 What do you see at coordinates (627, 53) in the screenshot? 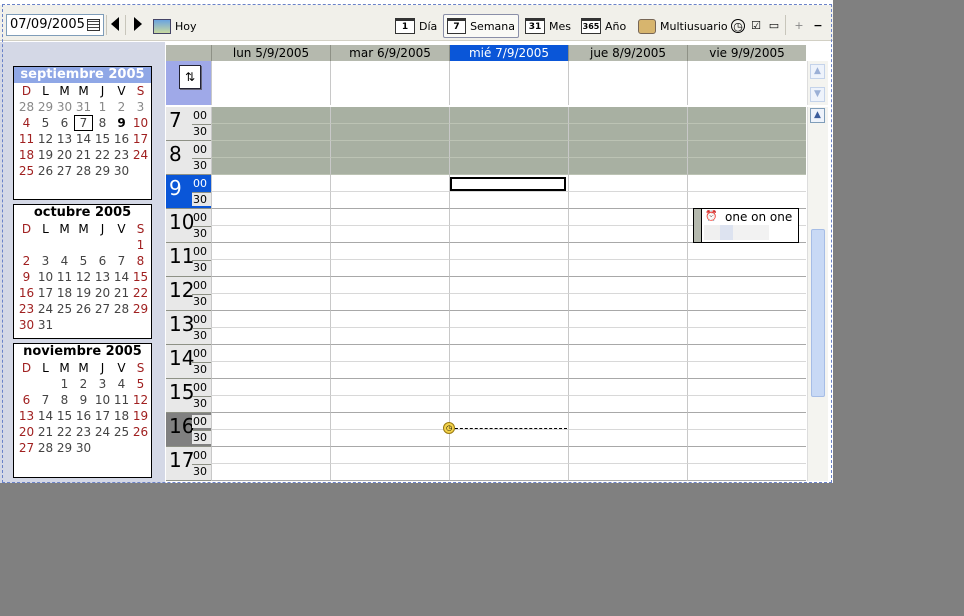
I see `day-header-thu: jue 8/9/2005` at bounding box center [627, 53].